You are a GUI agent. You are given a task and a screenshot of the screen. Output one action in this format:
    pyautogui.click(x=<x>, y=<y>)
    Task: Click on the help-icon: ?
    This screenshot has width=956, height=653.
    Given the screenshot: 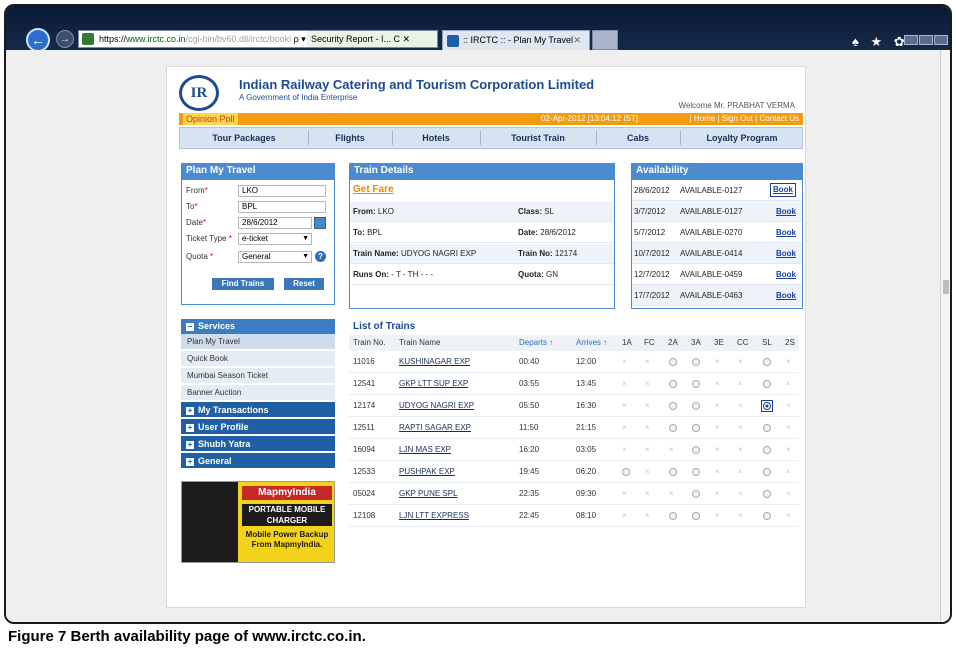 What is the action you would take?
    pyautogui.click(x=320, y=256)
    